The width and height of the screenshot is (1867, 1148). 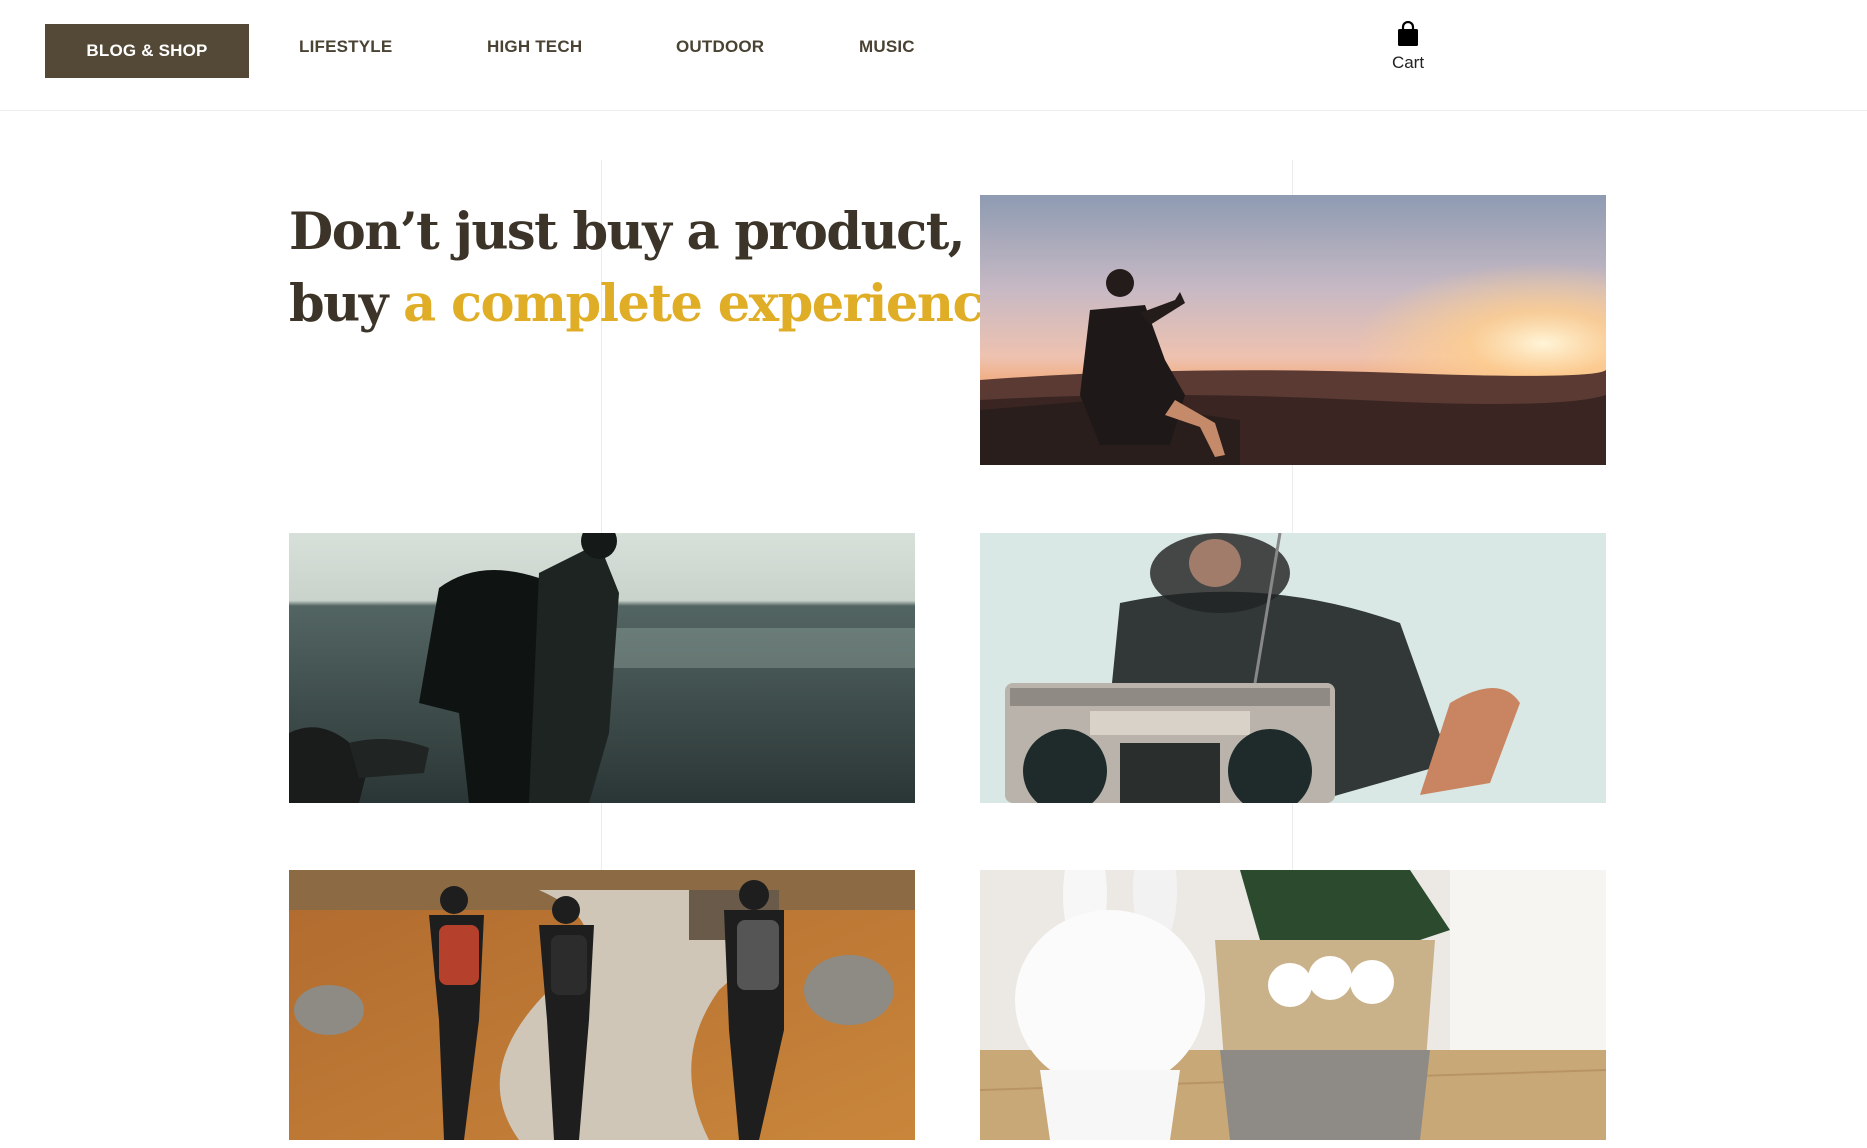 I want to click on shopping-bag-icon, so click(x=1408, y=34).